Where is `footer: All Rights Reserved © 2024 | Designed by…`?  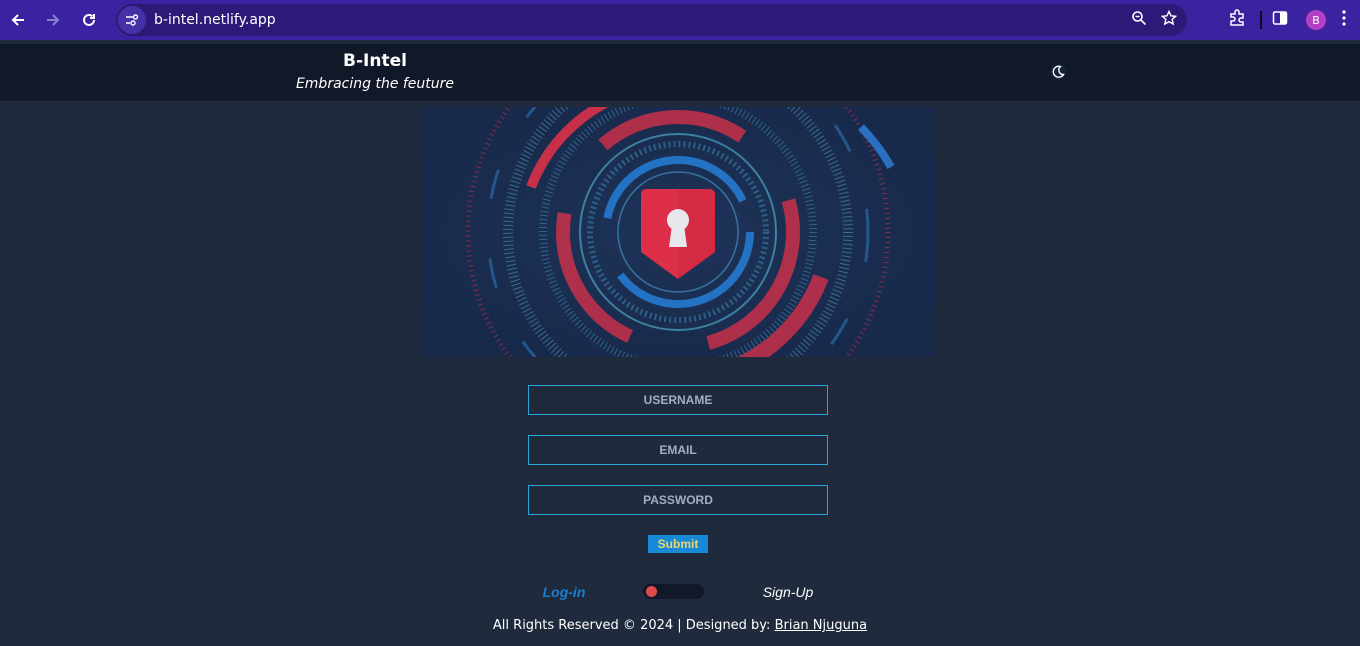
footer: All Rights Reserved © 2024 | Designed by… is located at coordinates (680, 625).